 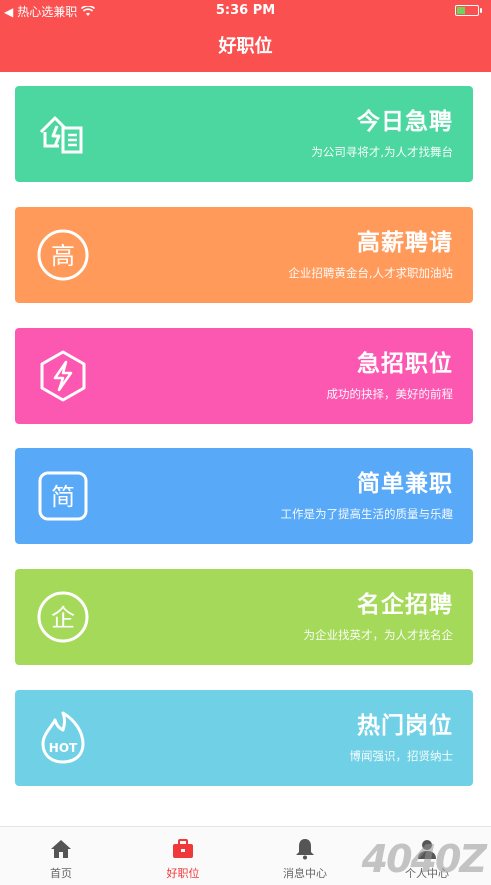 I want to click on status-bar: ◀ 热心选兼职 5:36 PM, so click(x=245, y=11).